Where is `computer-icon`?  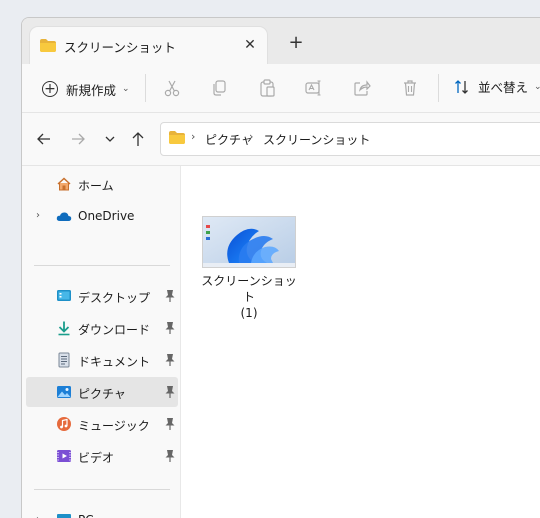
computer-icon is located at coordinates (64, 516).